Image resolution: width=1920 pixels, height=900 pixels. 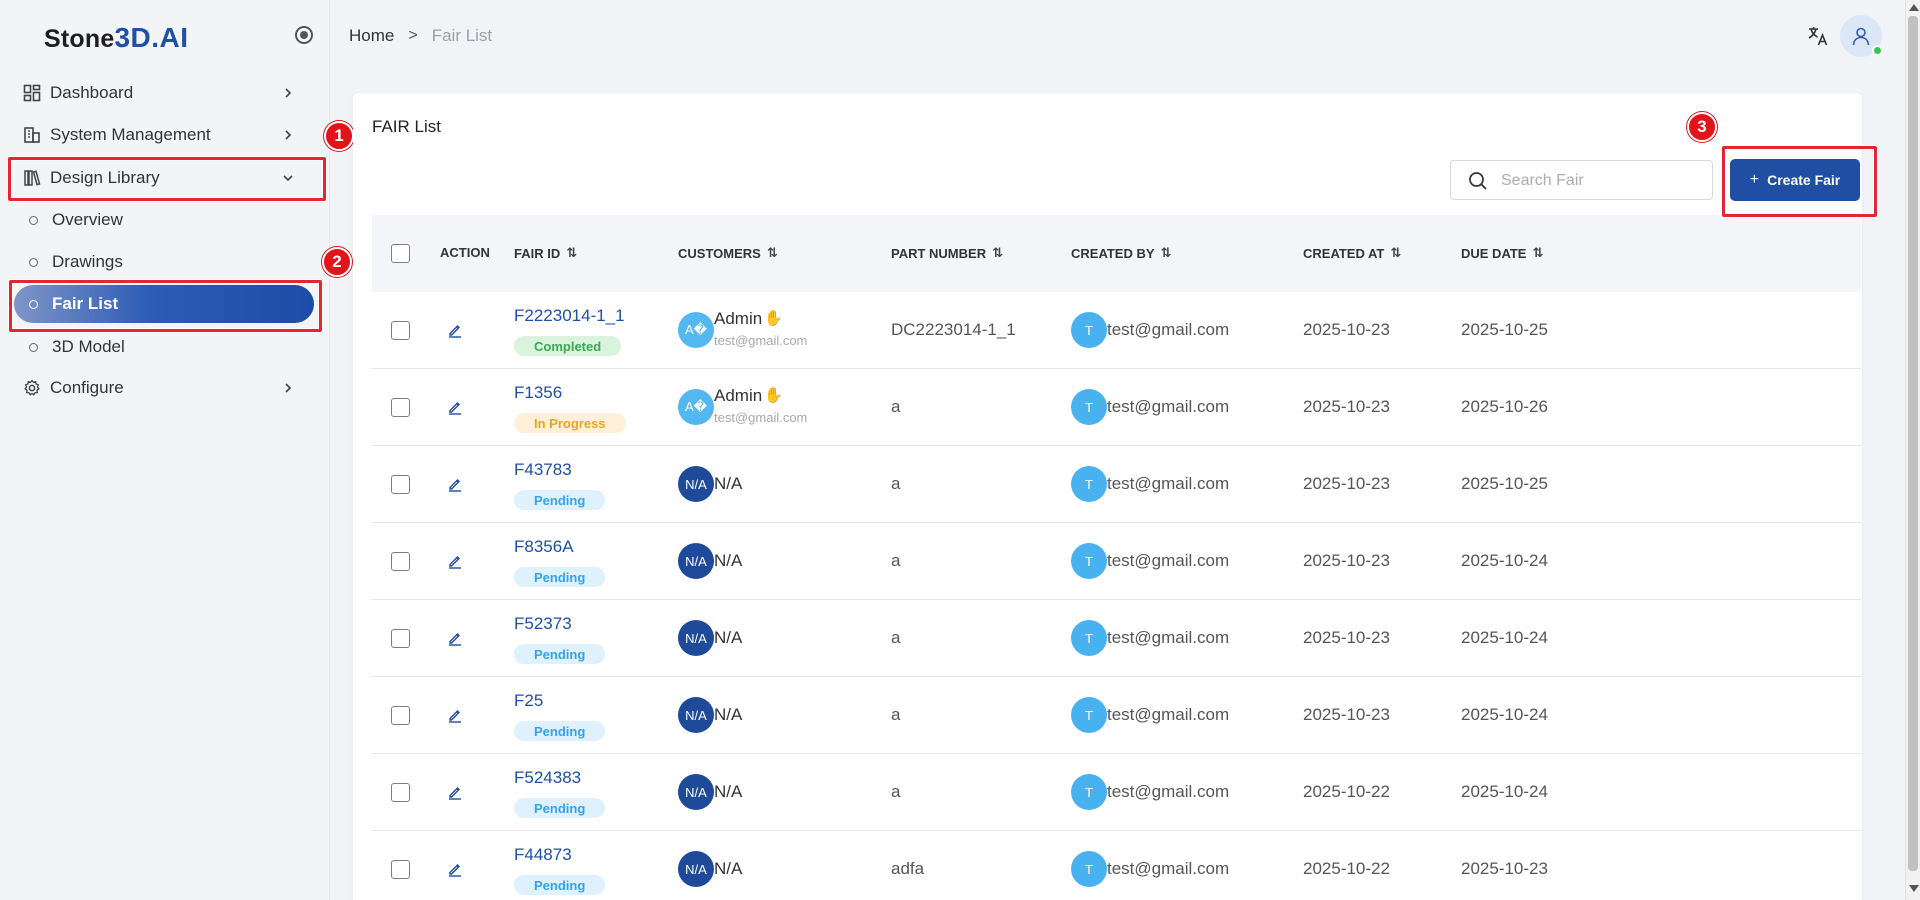 I want to click on fair-id-link: F1356, so click(x=538, y=393).